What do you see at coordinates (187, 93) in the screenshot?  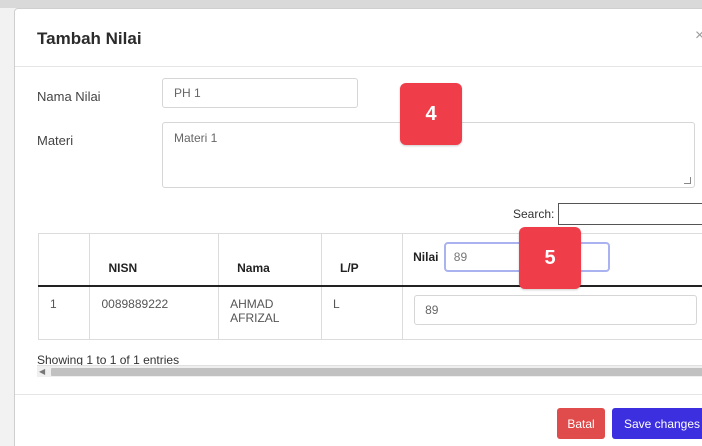 I see `nama-nilai-value: PH 1` at bounding box center [187, 93].